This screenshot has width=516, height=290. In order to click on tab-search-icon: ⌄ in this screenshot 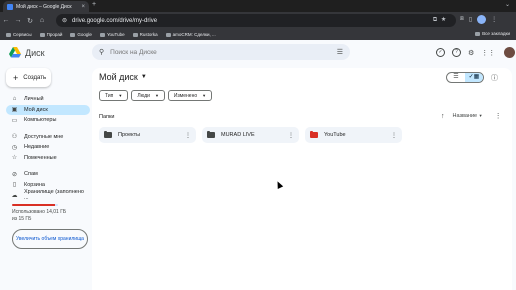, I will do `click(507, 4)`.